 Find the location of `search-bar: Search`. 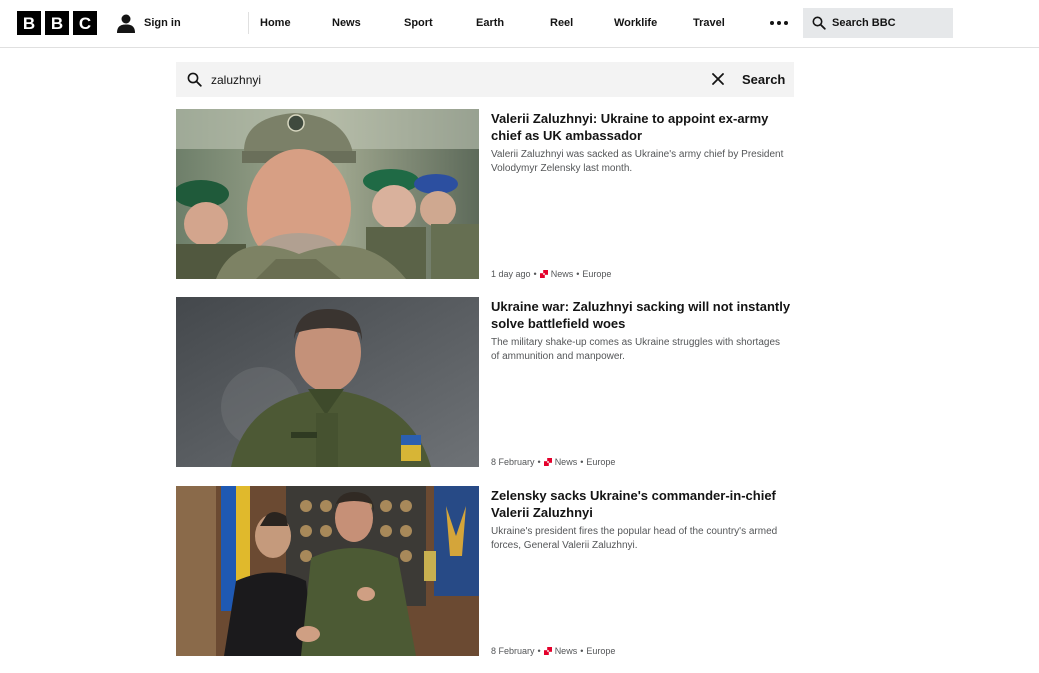

search-bar: Search is located at coordinates (485, 79).